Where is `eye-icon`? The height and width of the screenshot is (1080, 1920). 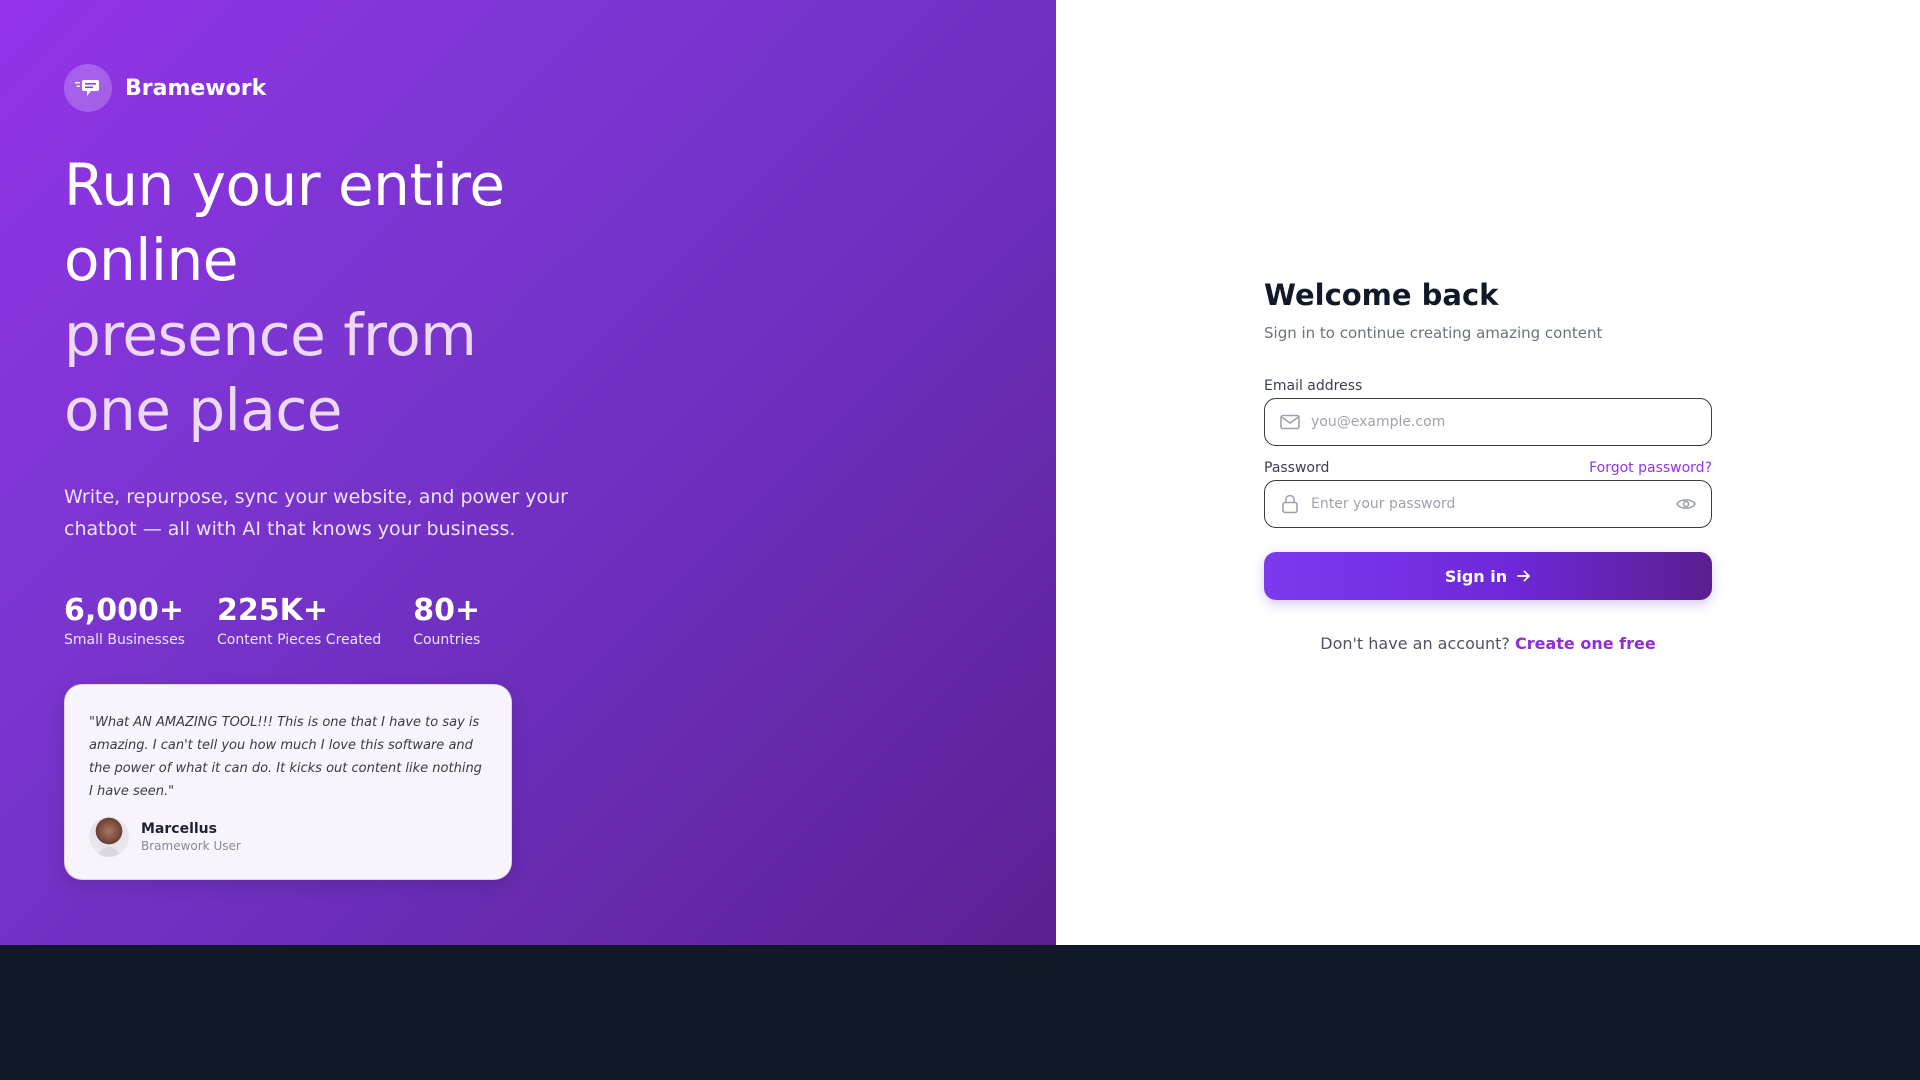
eye-icon is located at coordinates (1686, 504).